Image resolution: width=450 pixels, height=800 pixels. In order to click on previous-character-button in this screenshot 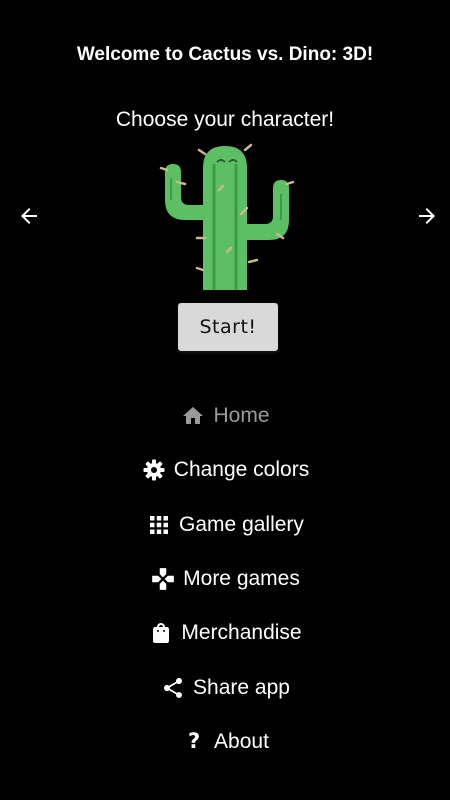, I will do `click(29, 216)`.